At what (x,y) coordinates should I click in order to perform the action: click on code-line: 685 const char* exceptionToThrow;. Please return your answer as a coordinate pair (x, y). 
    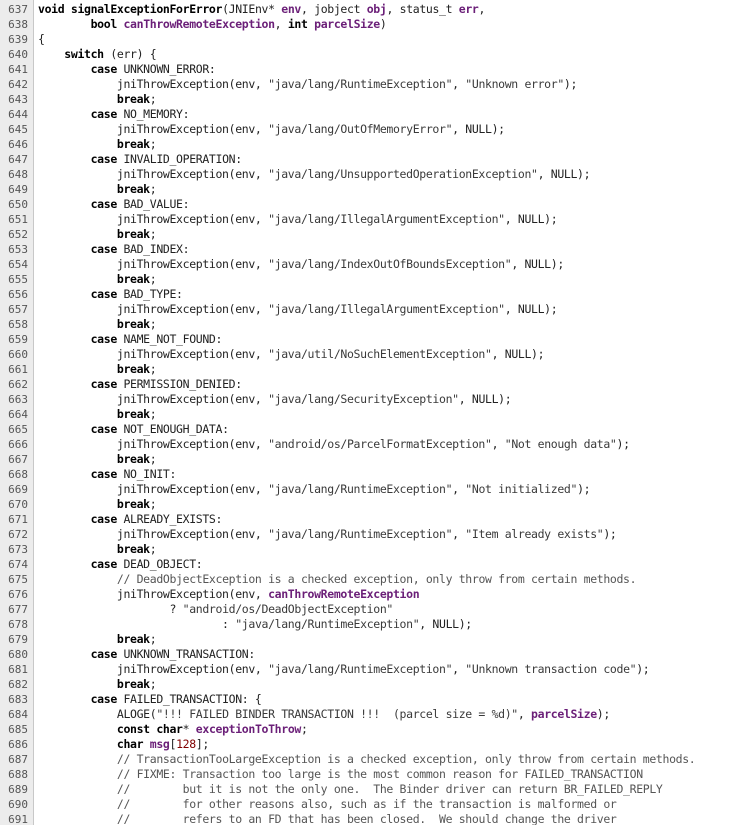
    Looking at the image, I should click on (368, 729).